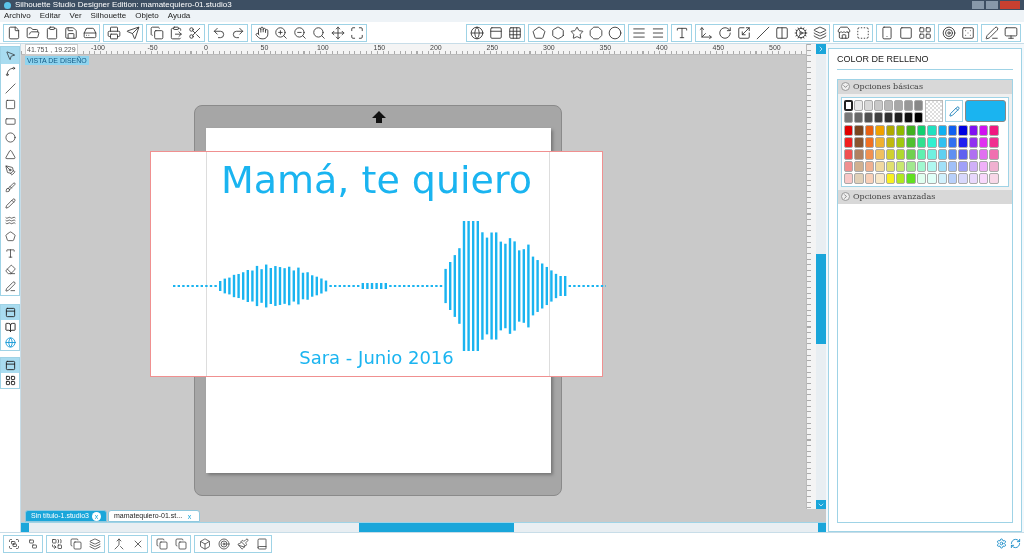 This screenshot has height=554, width=1024. I want to click on design-title: Mamá, te quiero, so click(376, 180).